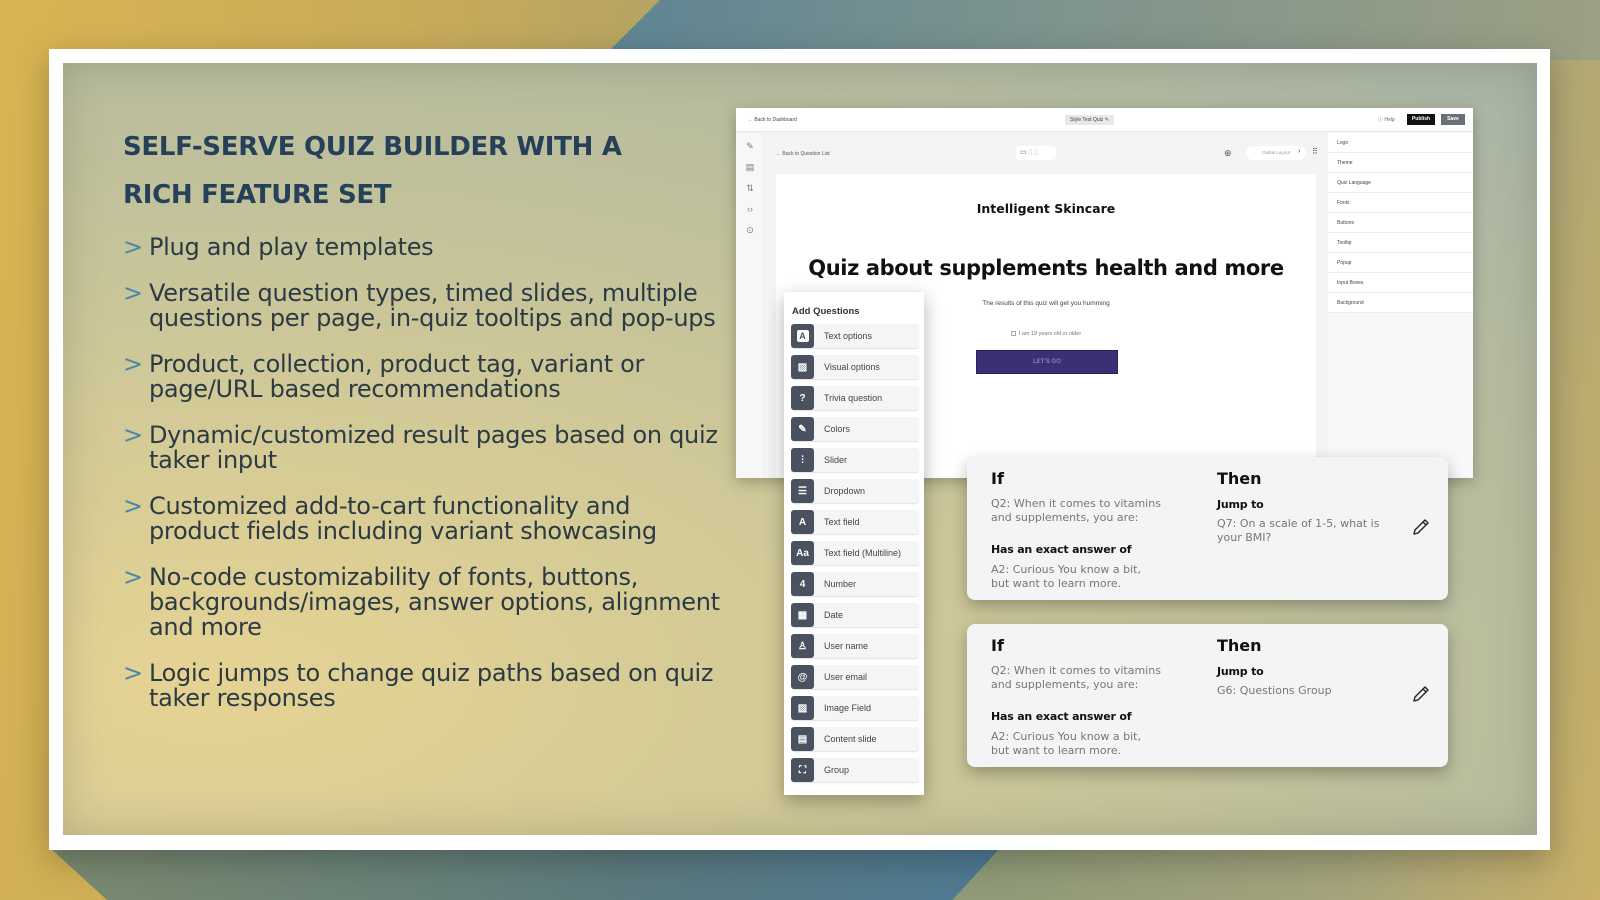 This screenshot has height=900, width=1600. I want to click on device-toggle: ▭ ▯ ▯, so click(1036, 153).